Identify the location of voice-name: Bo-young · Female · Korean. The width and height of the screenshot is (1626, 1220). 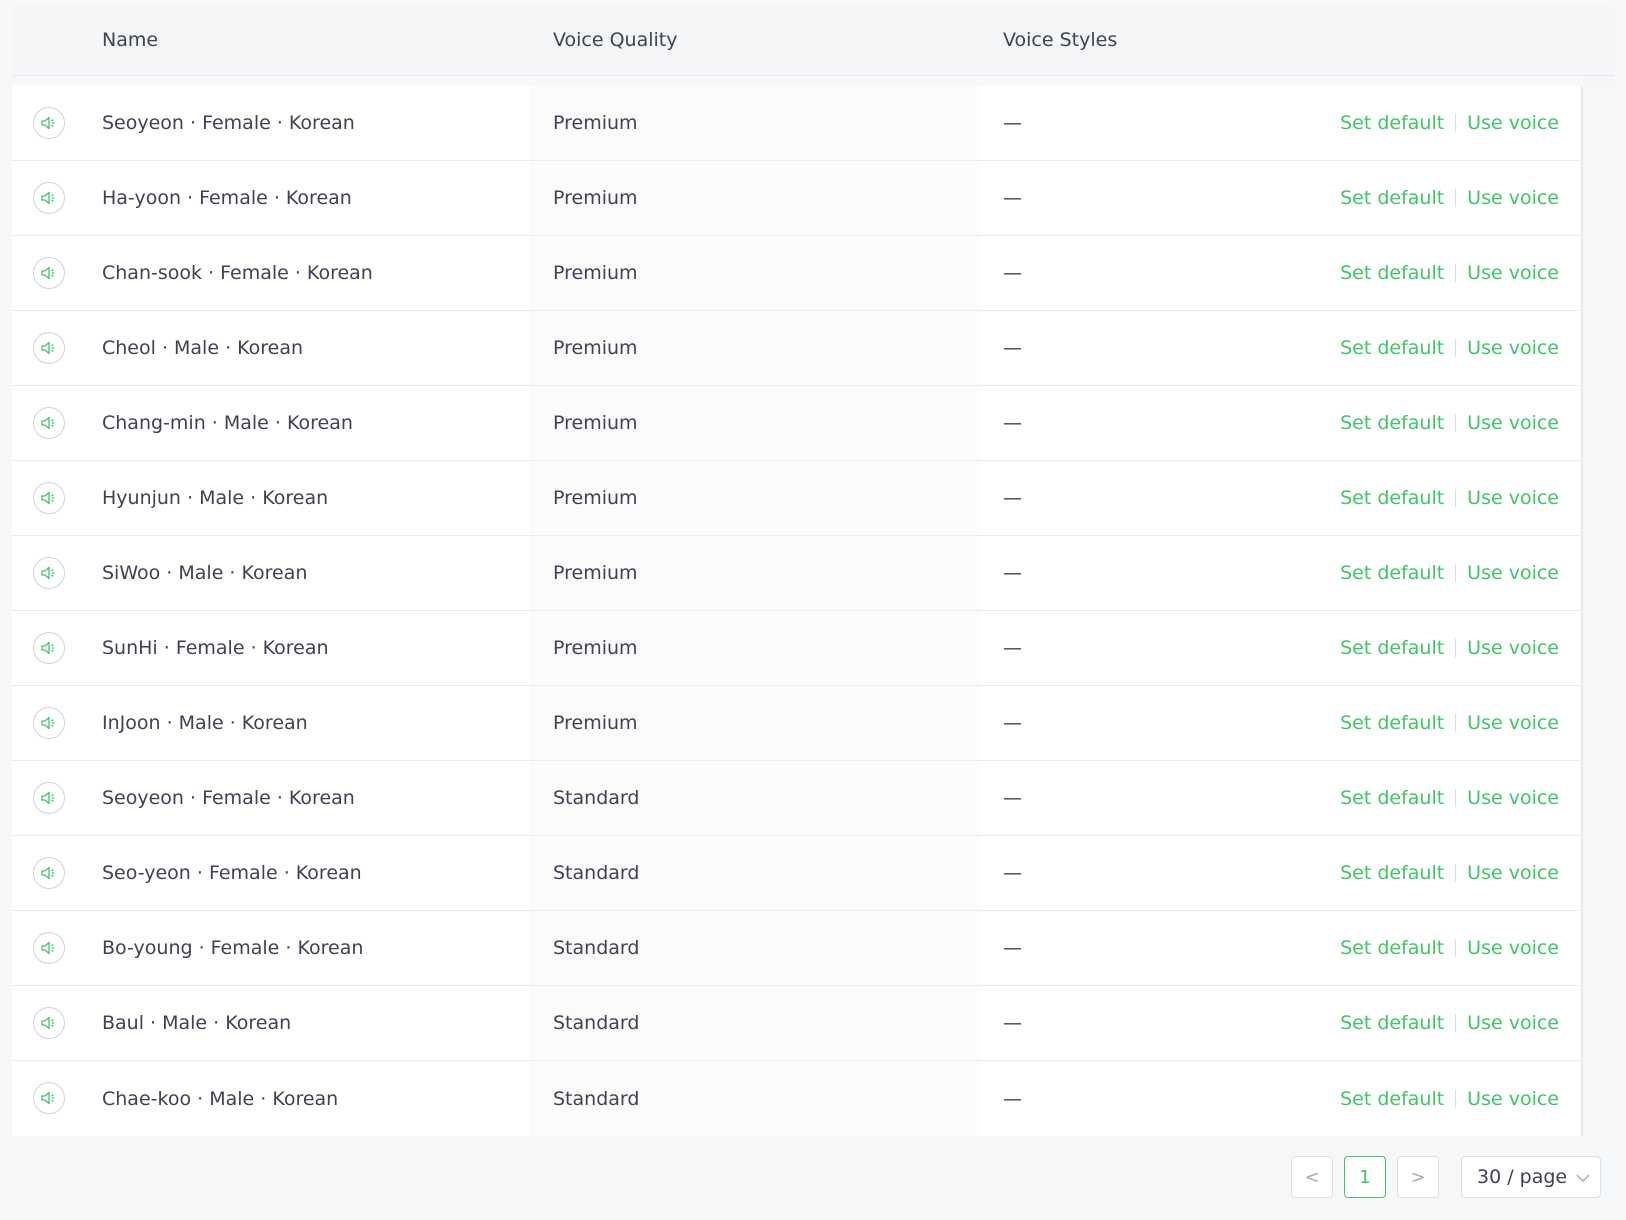
(233, 948).